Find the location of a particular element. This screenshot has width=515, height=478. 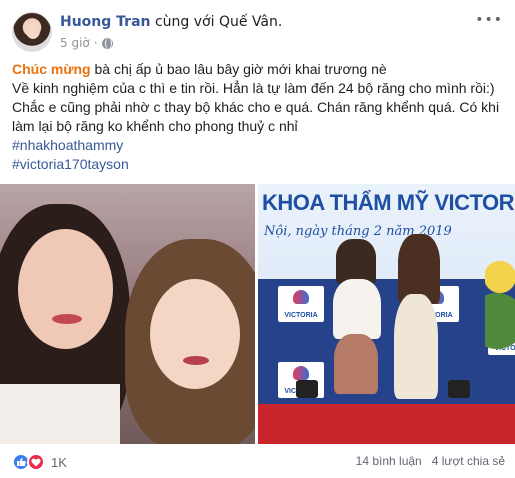

celebrate-text: Chúc mừng is located at coordinates (51, 69).